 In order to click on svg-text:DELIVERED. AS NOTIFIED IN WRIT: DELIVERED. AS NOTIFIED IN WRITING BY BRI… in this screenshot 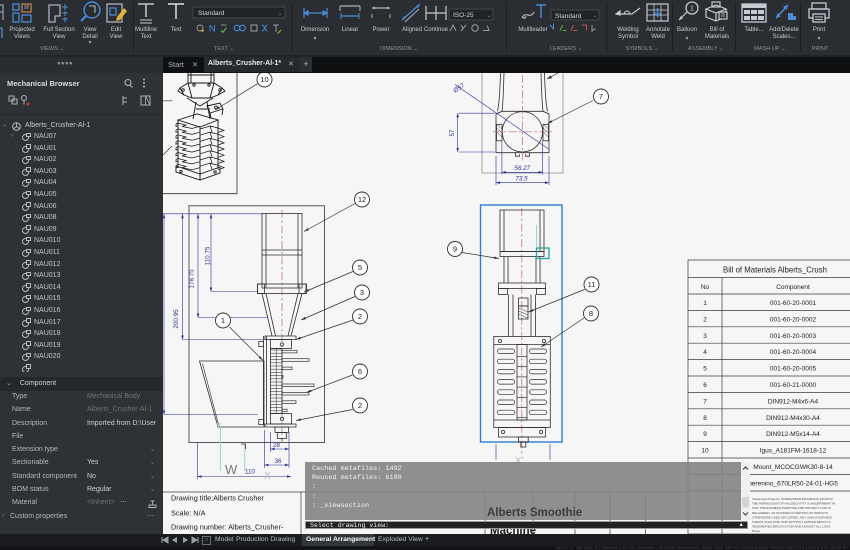, I will do `click(790, 513)`.